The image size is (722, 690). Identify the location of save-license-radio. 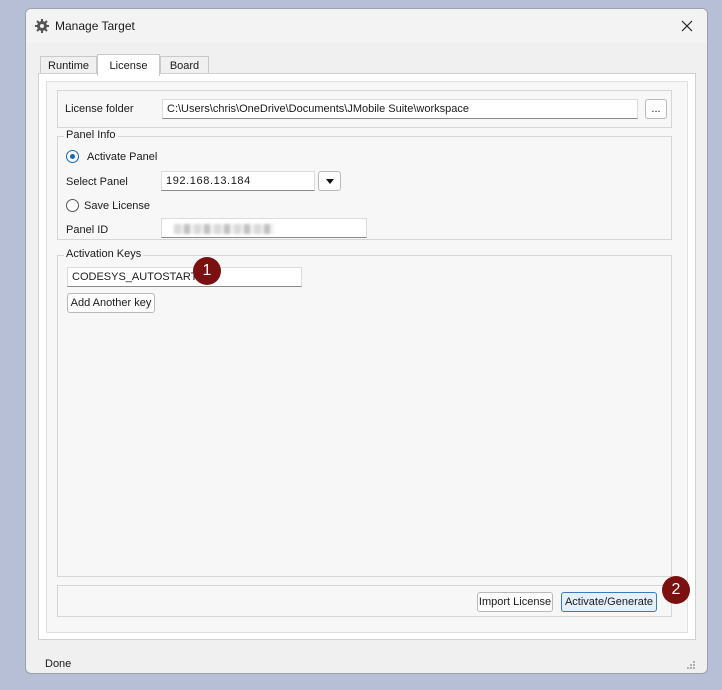
(72, 205).